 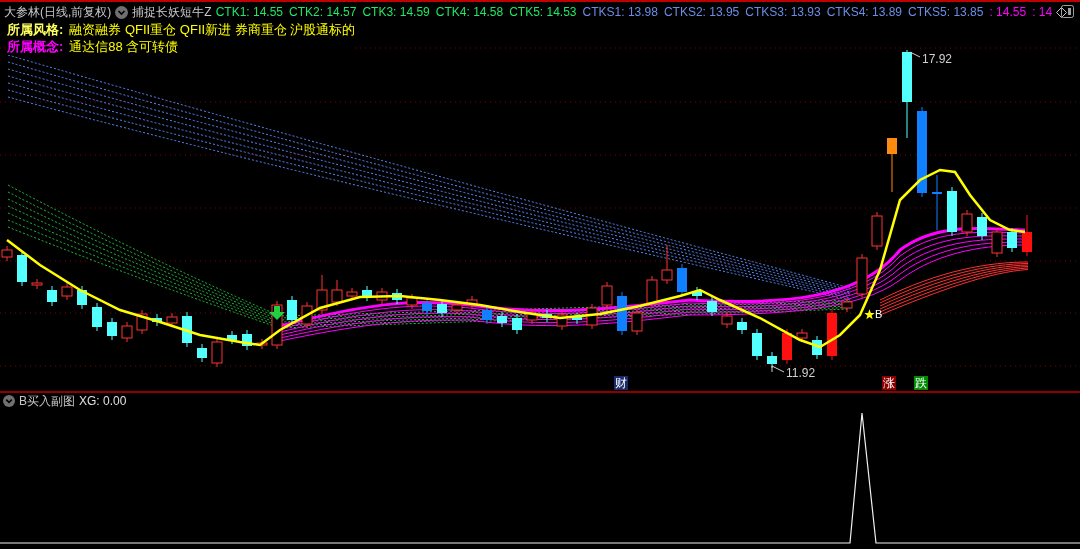 What do you see at coordinates (801, 373) in the screenshot?
I see `low-price-label: 11.92` at bounding box center [801, 373].